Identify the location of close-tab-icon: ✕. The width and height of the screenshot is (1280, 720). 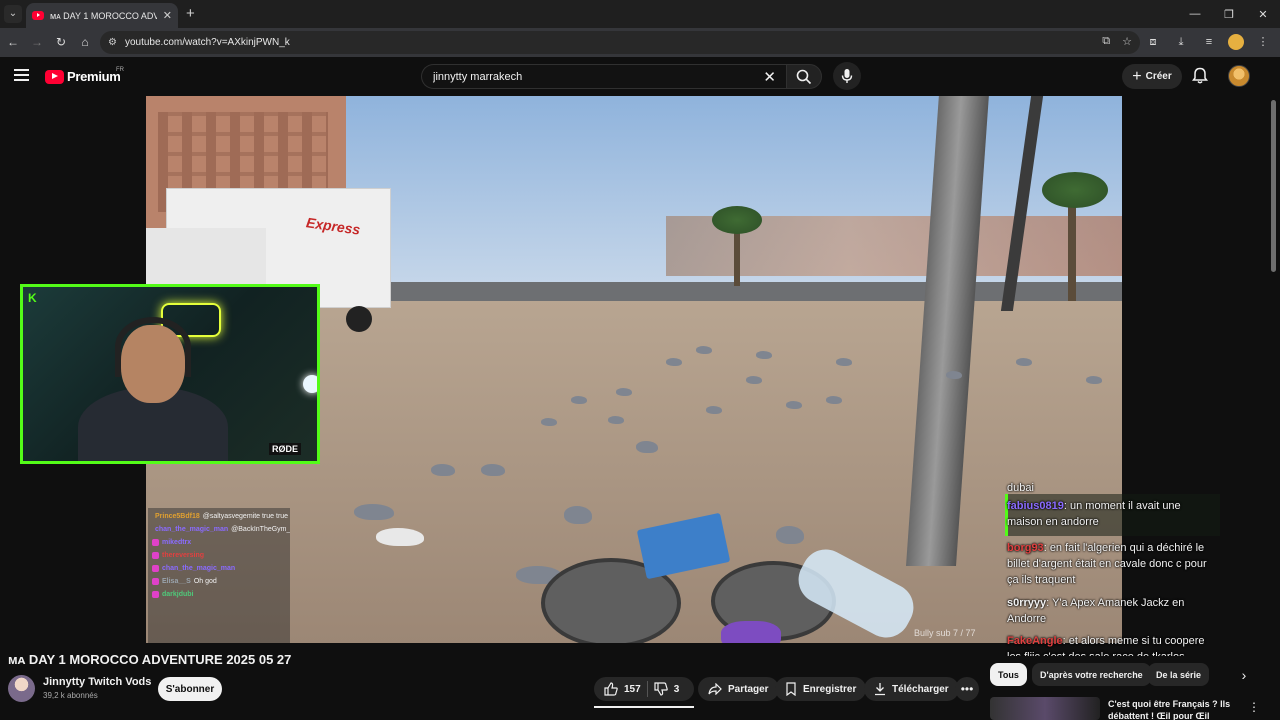
(167, 15).